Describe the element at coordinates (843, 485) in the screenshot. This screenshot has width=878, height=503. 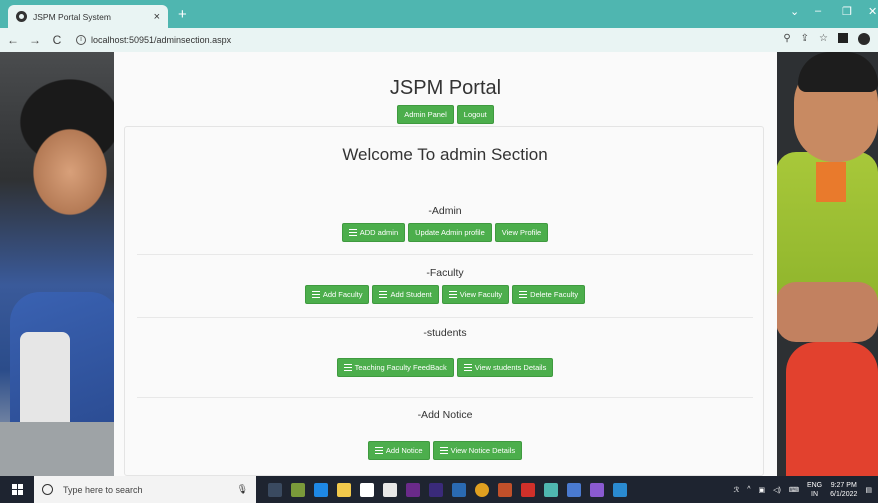
I see `clock-time: 9:27 PM` at that location.